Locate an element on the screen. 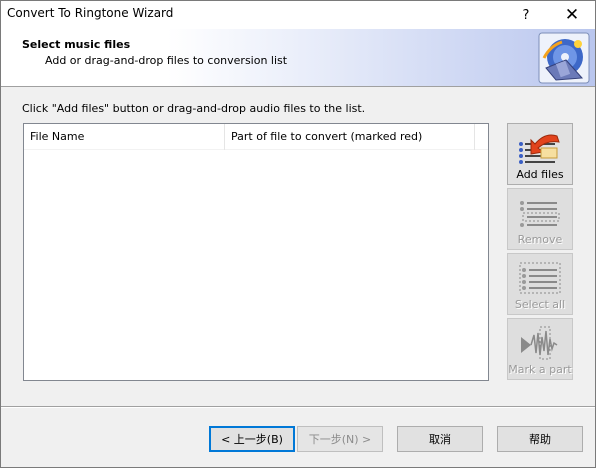 The image size is (596, 468). select-all-label: Select all is located at coordinates (540, 304).